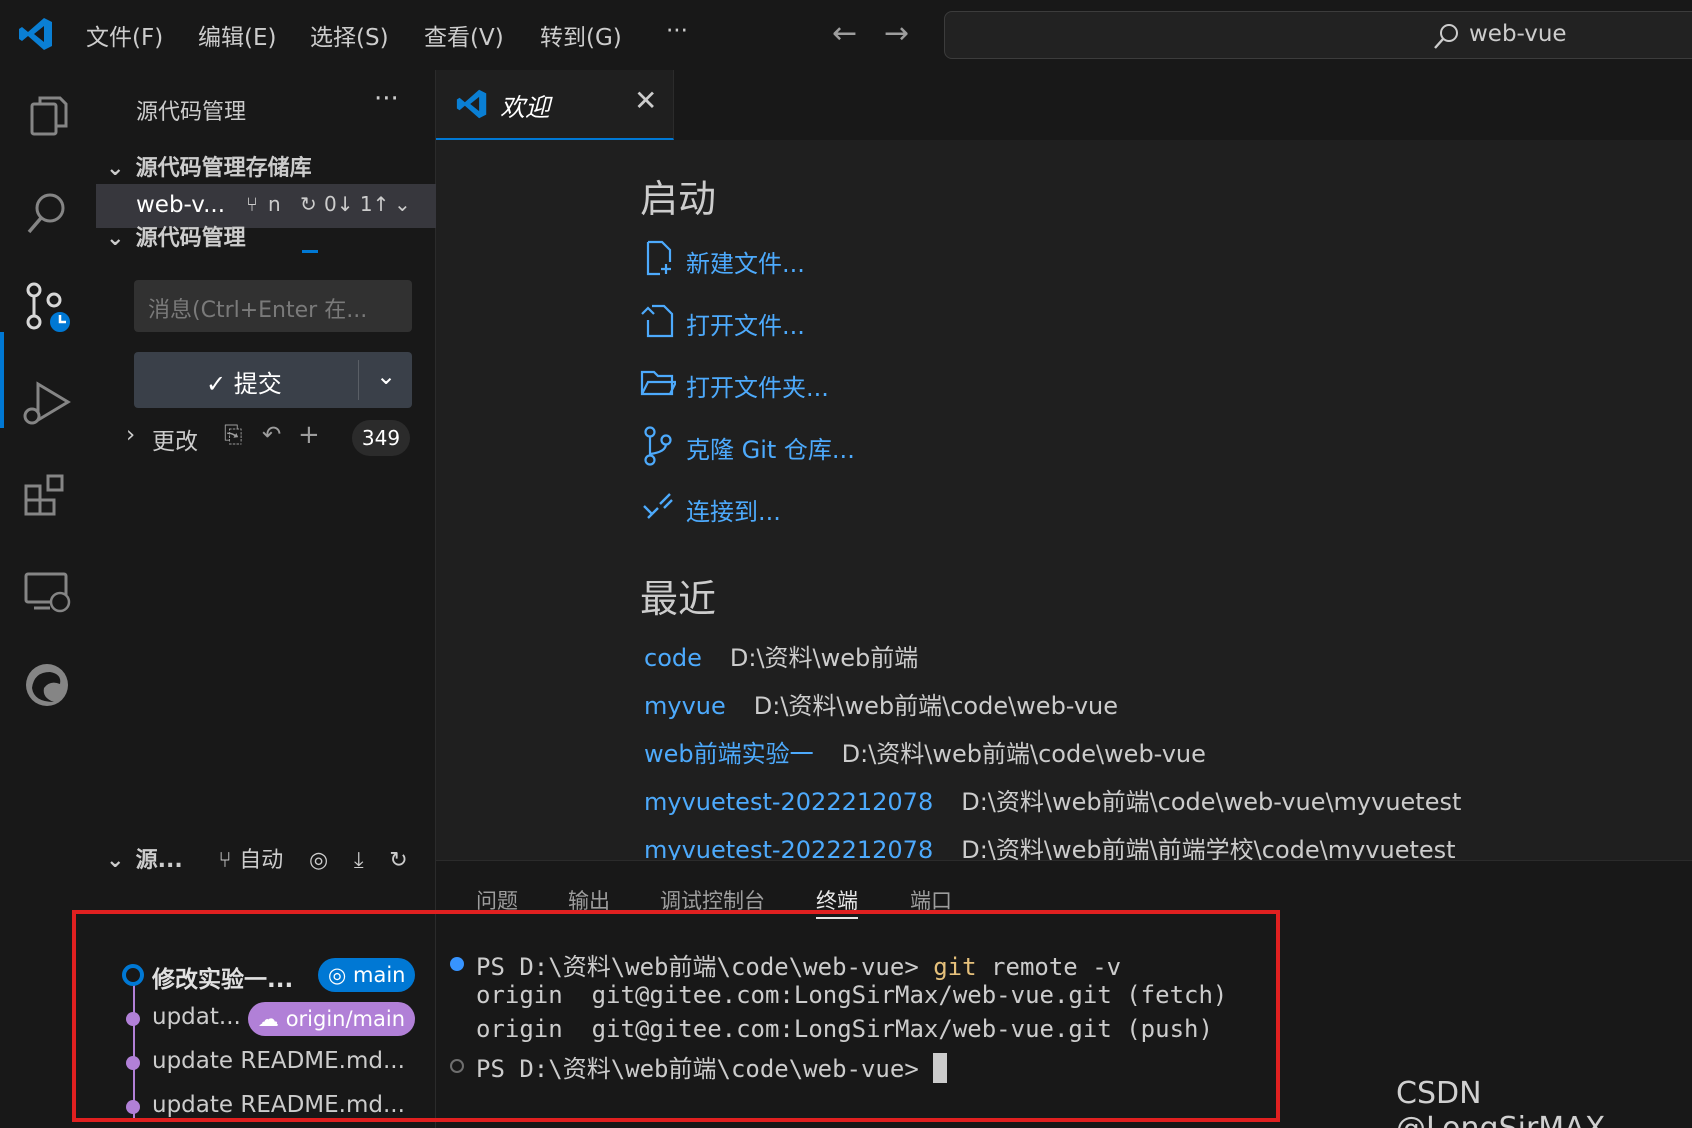 The width and height of the screenshot is (1692, 1128). I want to click on remote-connect-icon, so click(658, 506).